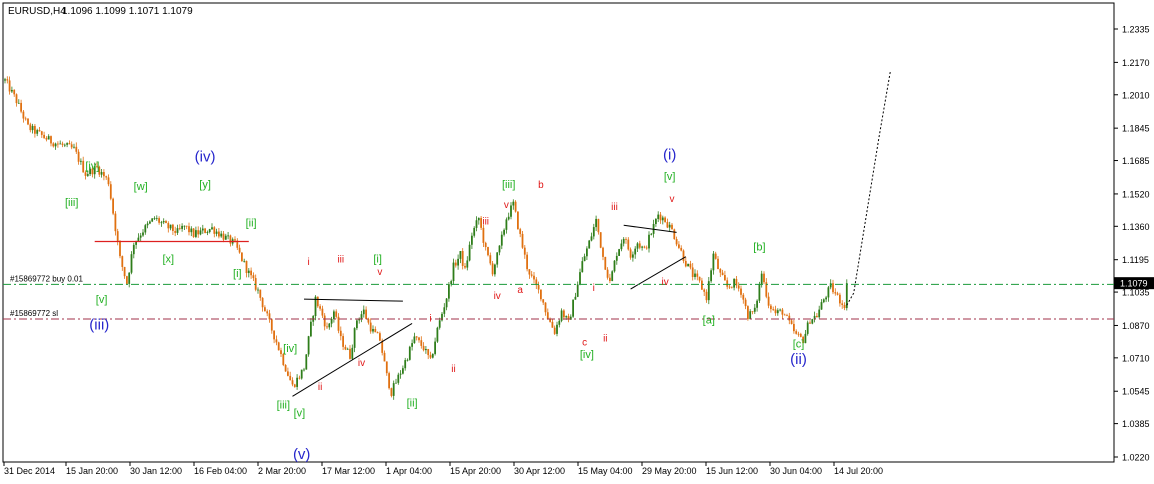  Describe the element at coordinates (1136, 129) in the screenshot. I see `y-tick-label: 1.1845` at that location.